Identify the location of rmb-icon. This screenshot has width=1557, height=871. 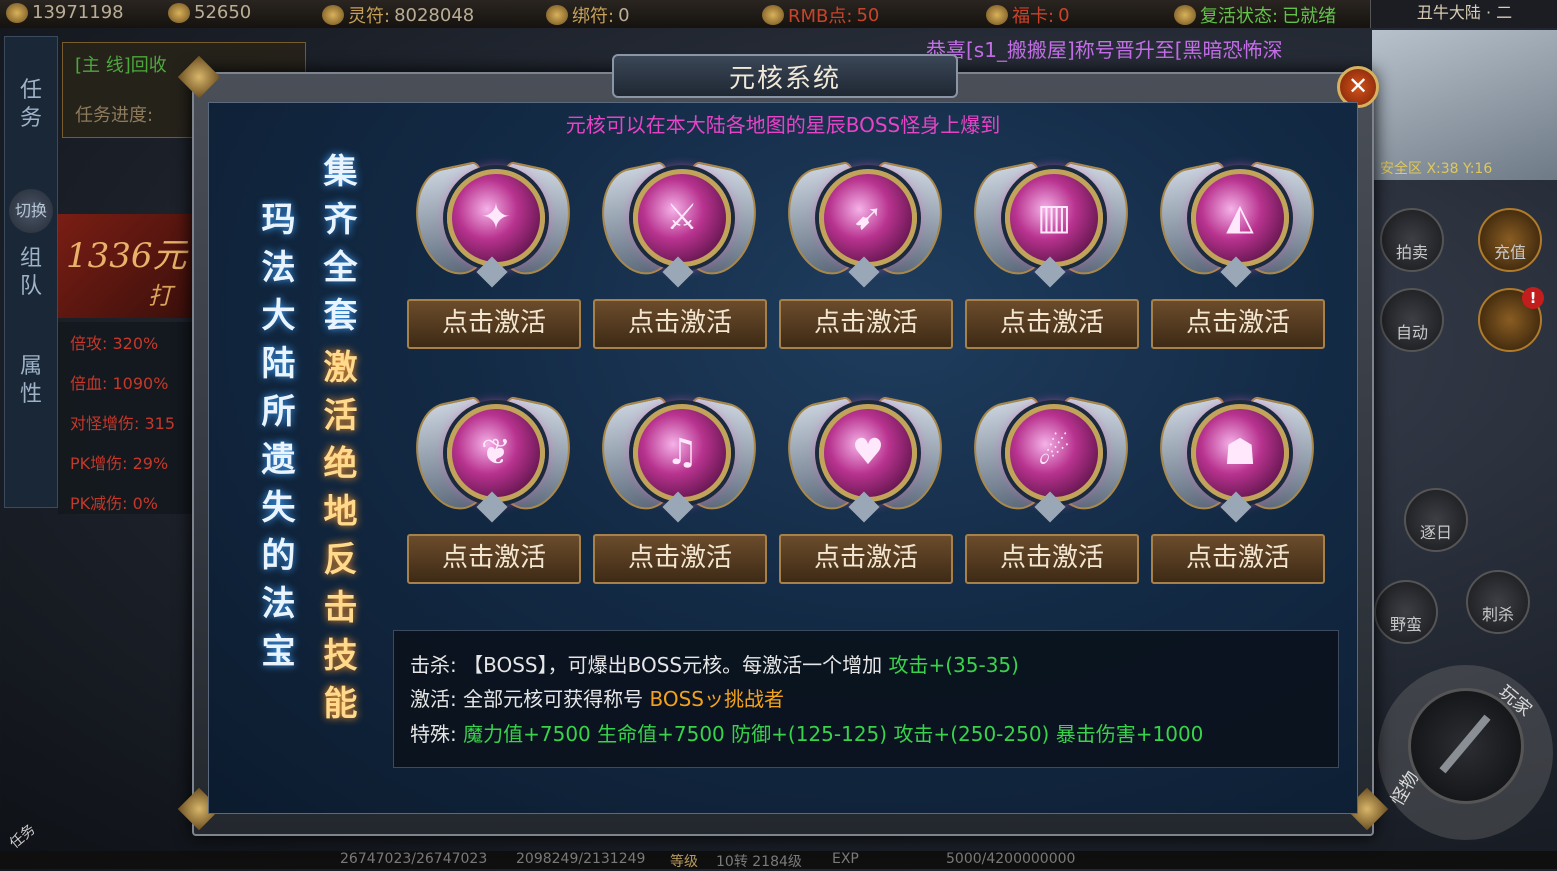
(773, 15).